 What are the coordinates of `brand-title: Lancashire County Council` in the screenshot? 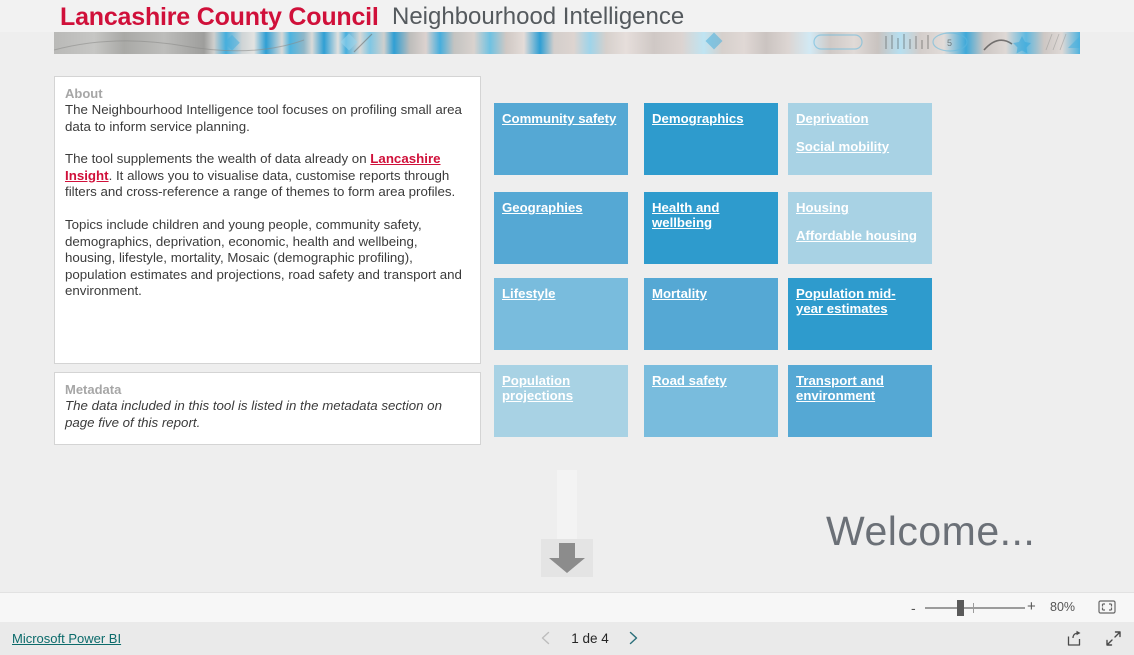 It's located at (219, 17).